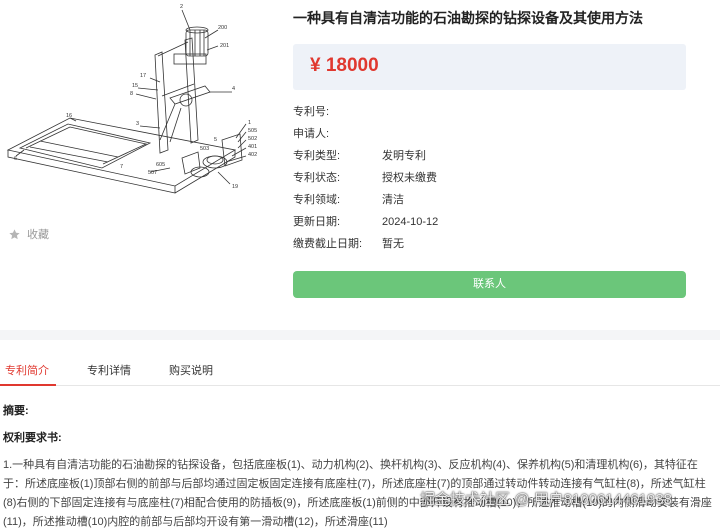 Image resolution: width=720 pixels, height=530 pixels. What do you see at coordinates (252, 139) in the screenshot?
I see `figure-reference-label: 502` at bounding box center [252, 139].